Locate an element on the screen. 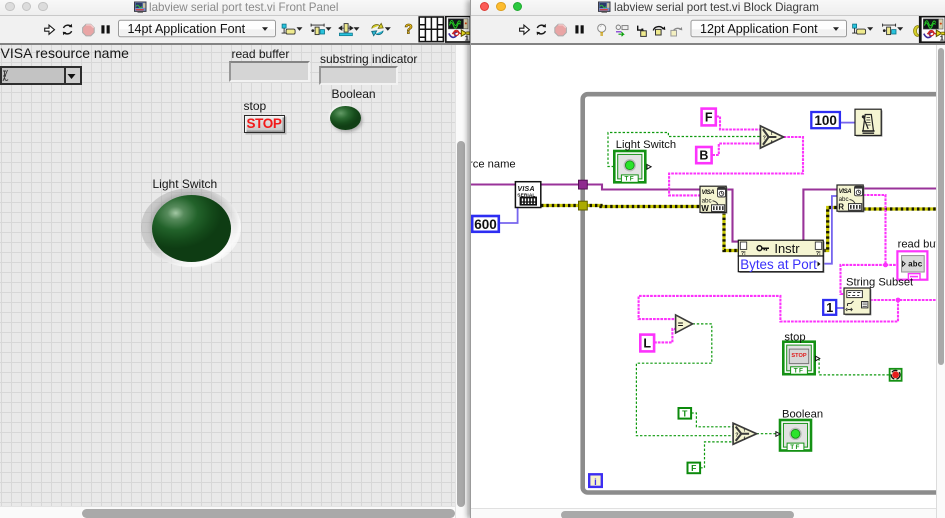  svg-text: W is located at coordinates (705, 208).